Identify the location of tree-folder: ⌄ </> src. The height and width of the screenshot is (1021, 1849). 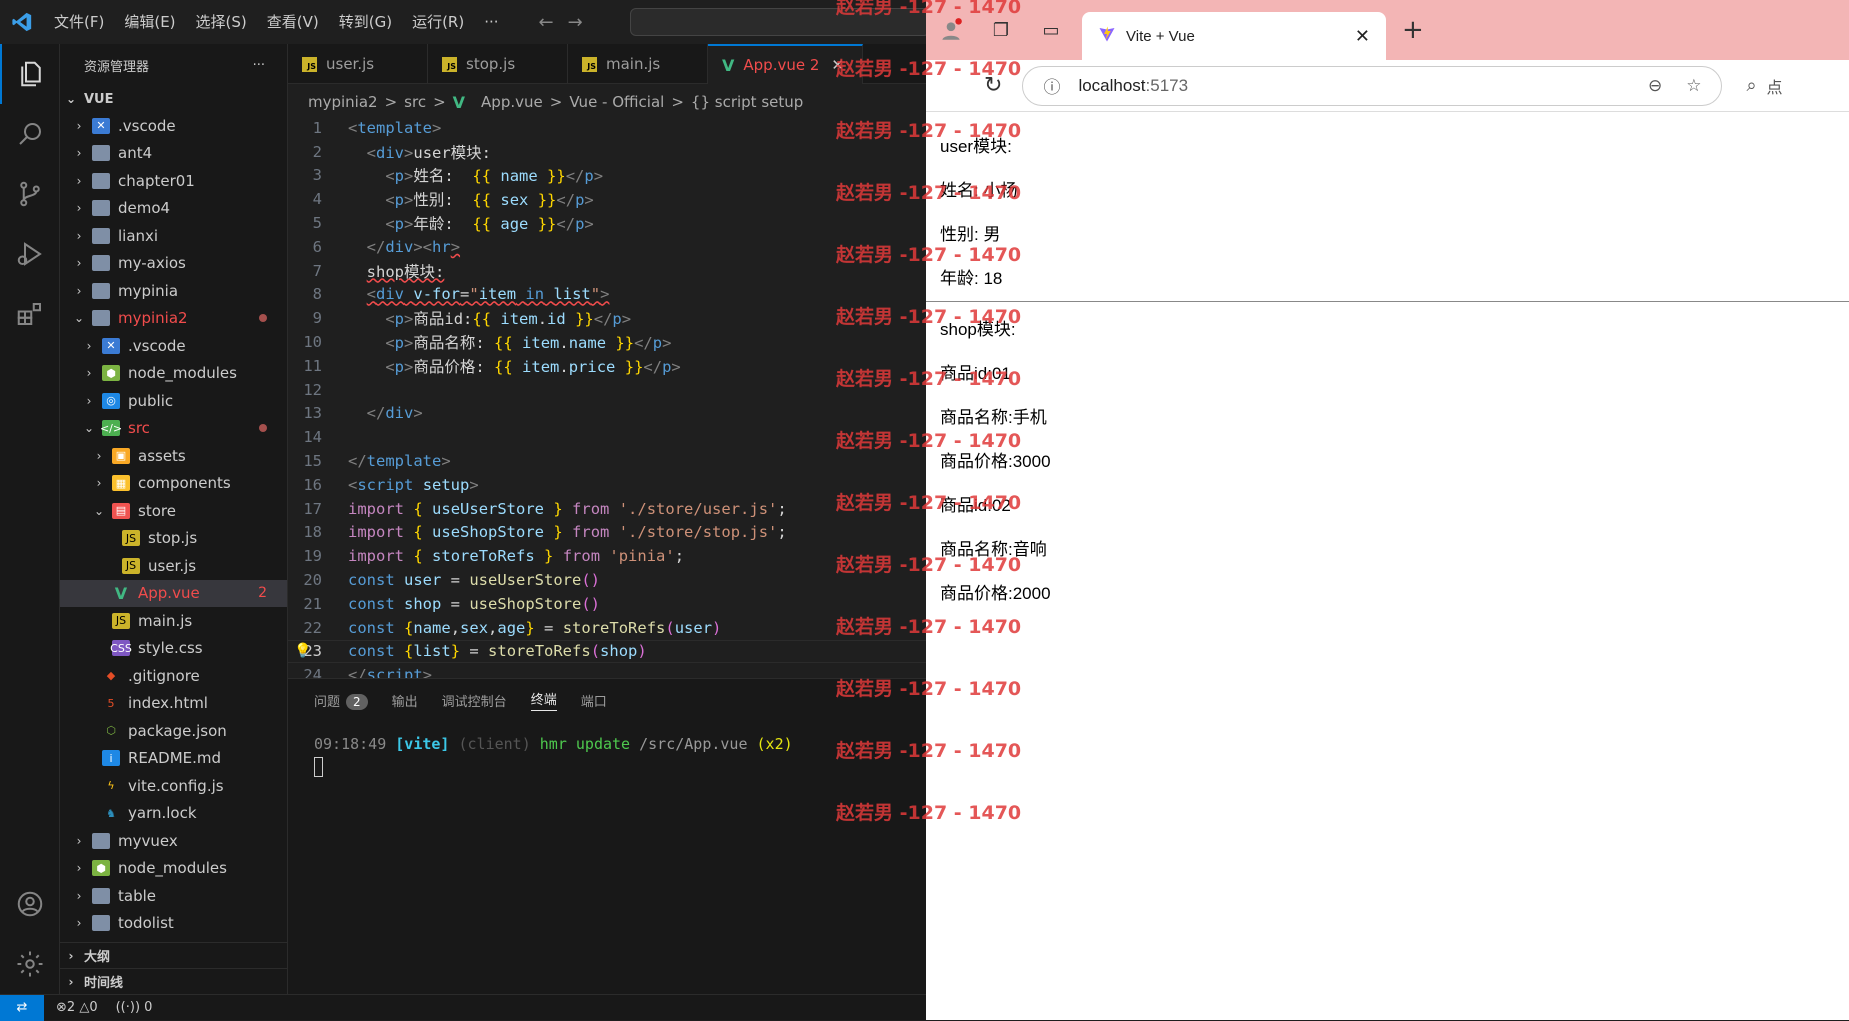
(173, 429).